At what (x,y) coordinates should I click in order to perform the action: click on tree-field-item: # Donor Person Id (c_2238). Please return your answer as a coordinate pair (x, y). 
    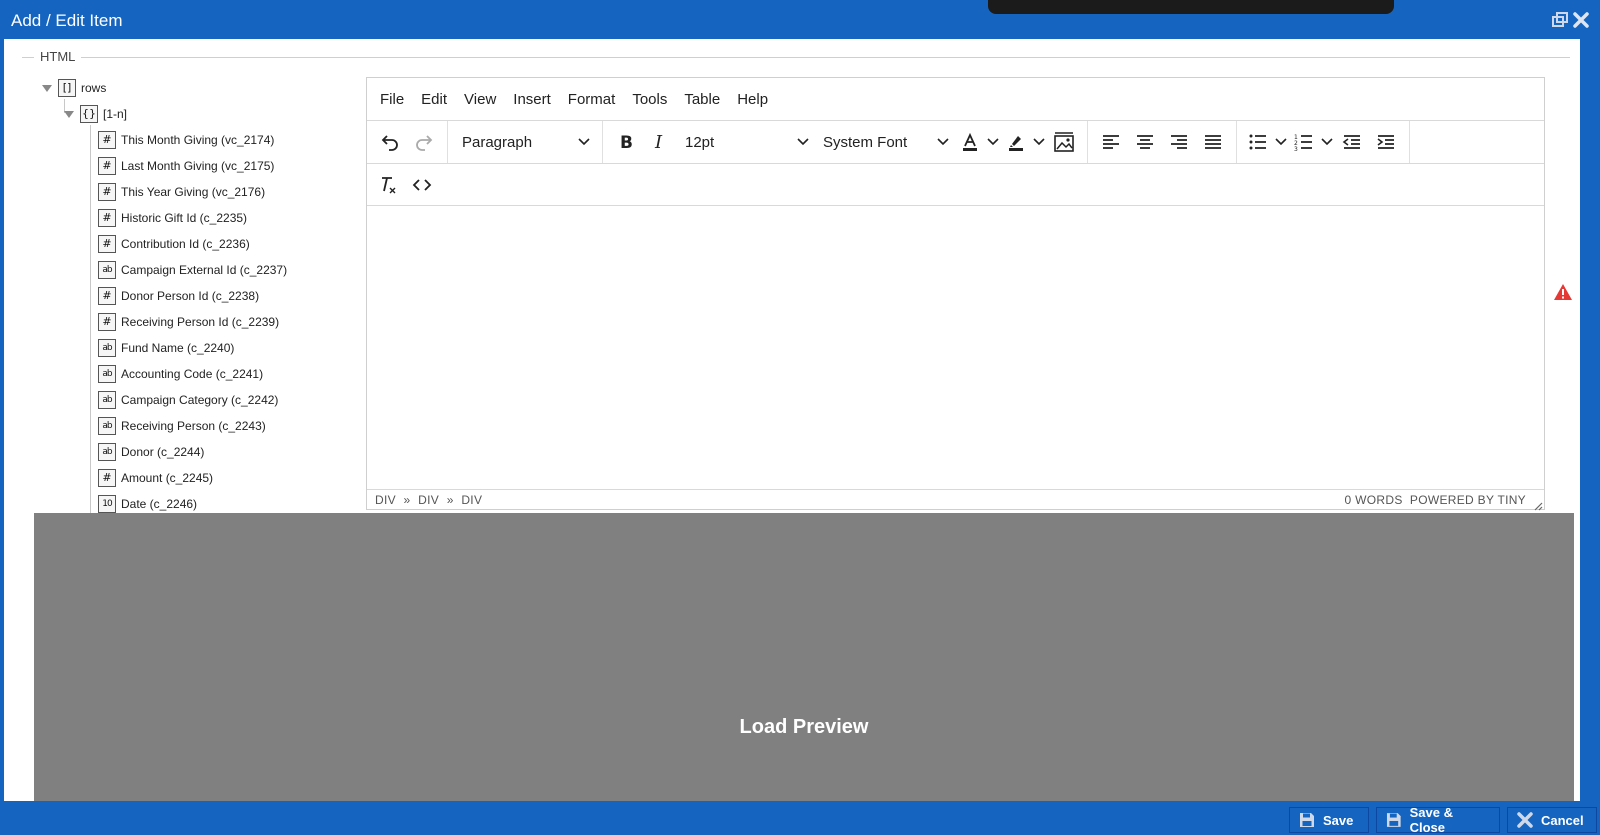
    Looking at the image, I should click on (178, 296).